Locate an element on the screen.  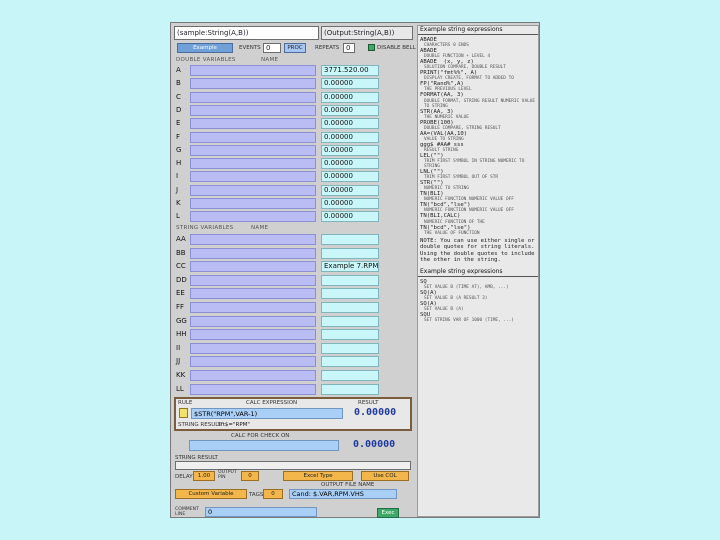
string-row-letter: HH is located at coordinates (181, 334).